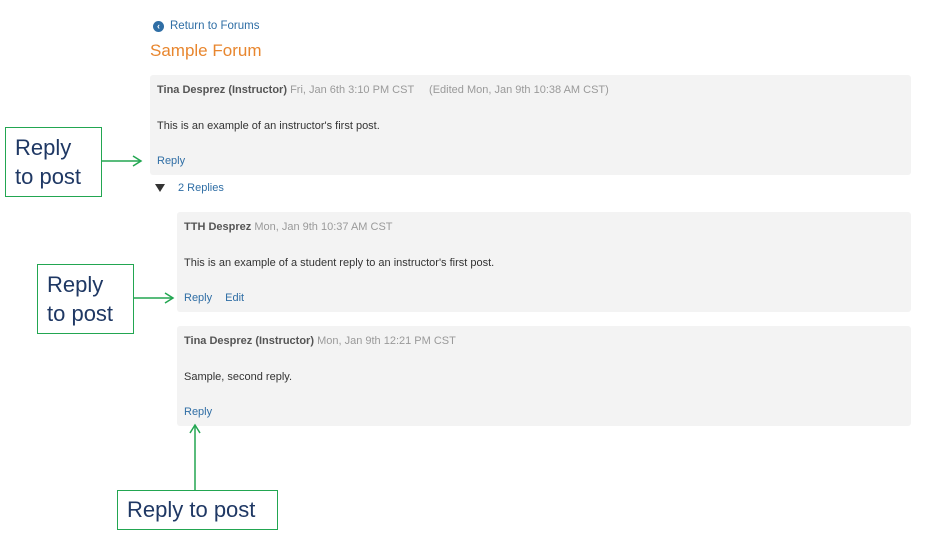 This screenshot has width=925, height=538. Describe the element at coordinates (160, 188) in the screenshot. I see `triangle-down-icon` at that location.